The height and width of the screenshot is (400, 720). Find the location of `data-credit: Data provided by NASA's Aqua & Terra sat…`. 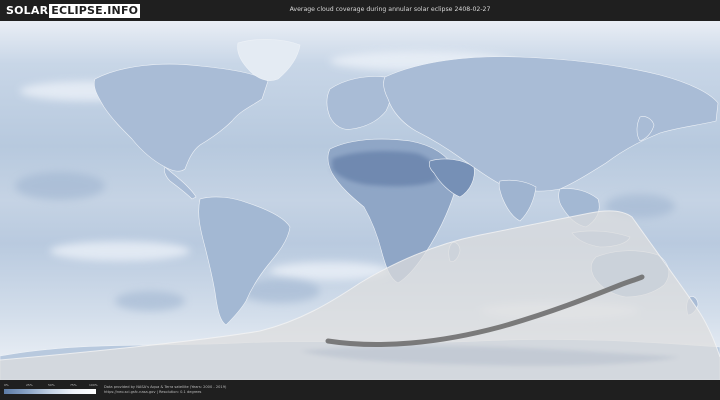

data-credit: Data provided by NASA's Aqua & Terra sat… is located at coordinates (165, 387).